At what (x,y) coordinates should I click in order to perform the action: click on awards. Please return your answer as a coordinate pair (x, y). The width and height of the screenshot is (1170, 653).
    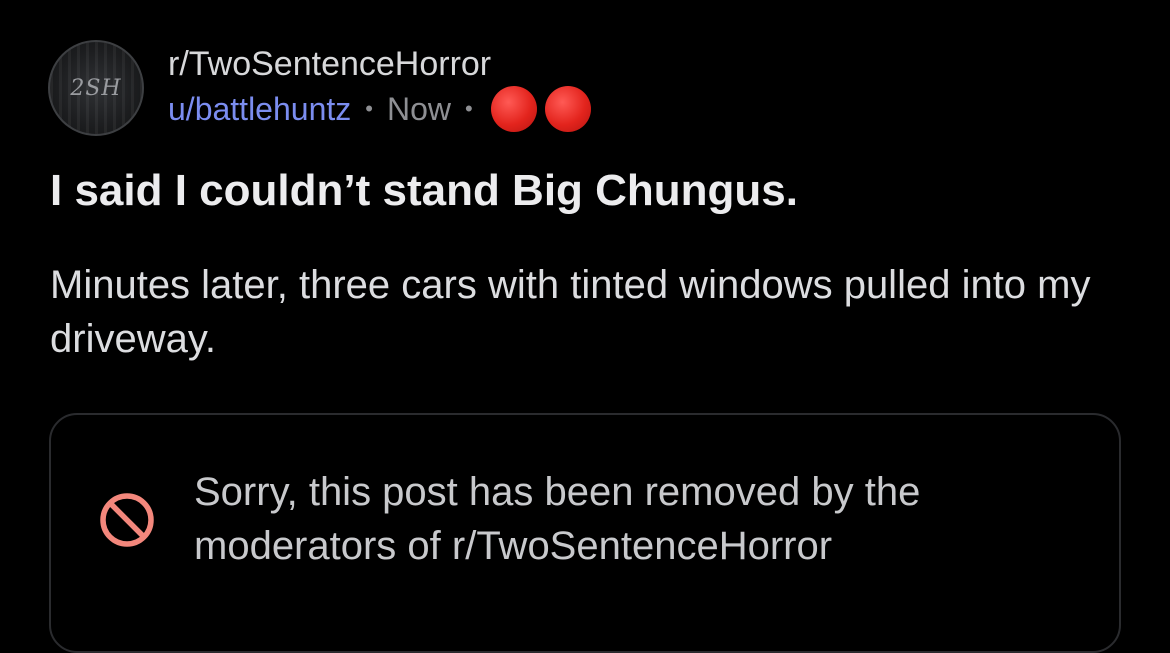
    Looking at the image, I should click on (544, 109).